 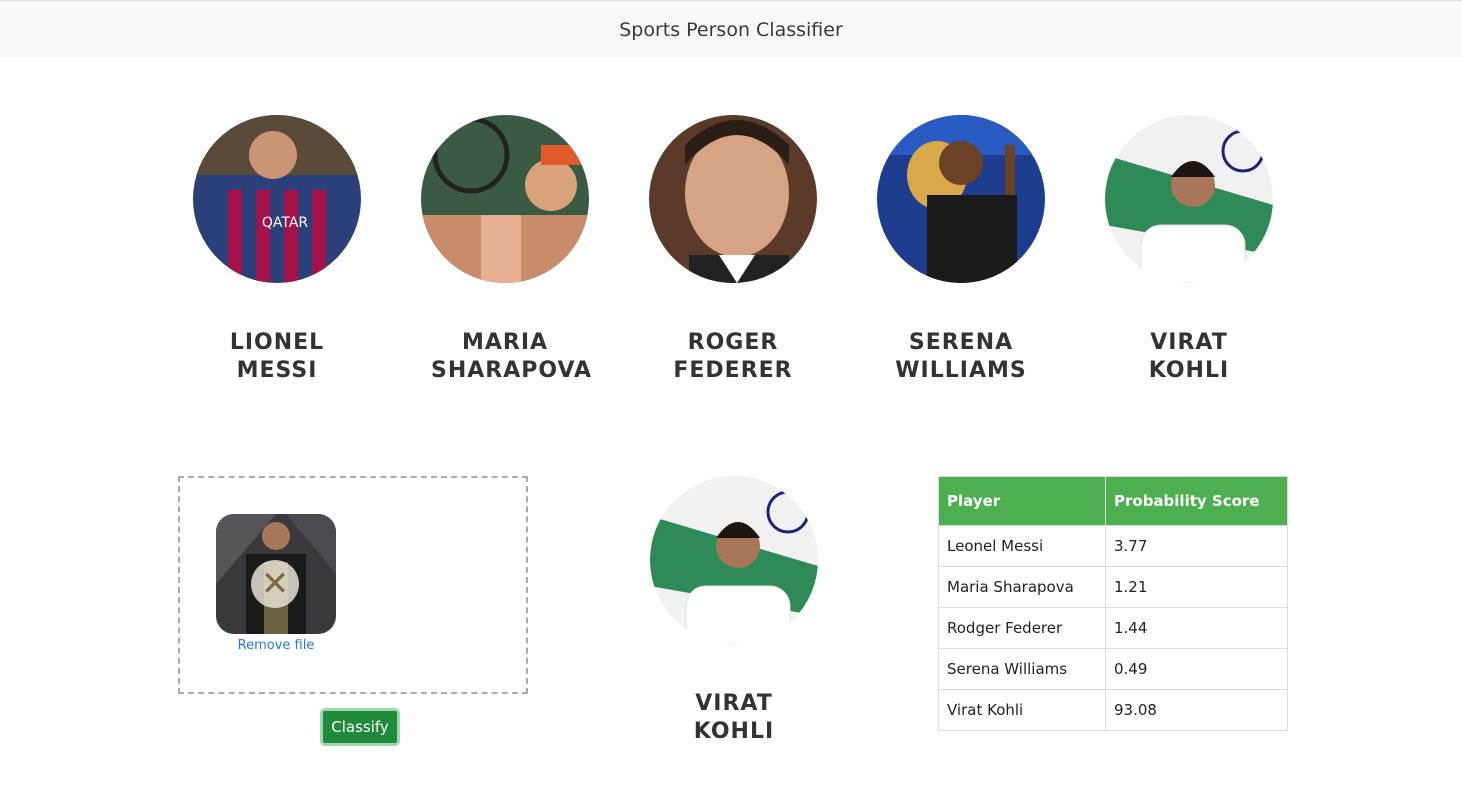 What do you see at coordinates (1022, 628) in the screenshot?
I see `player-cell: Rodger Federer` at bounding box center [1022, 628].